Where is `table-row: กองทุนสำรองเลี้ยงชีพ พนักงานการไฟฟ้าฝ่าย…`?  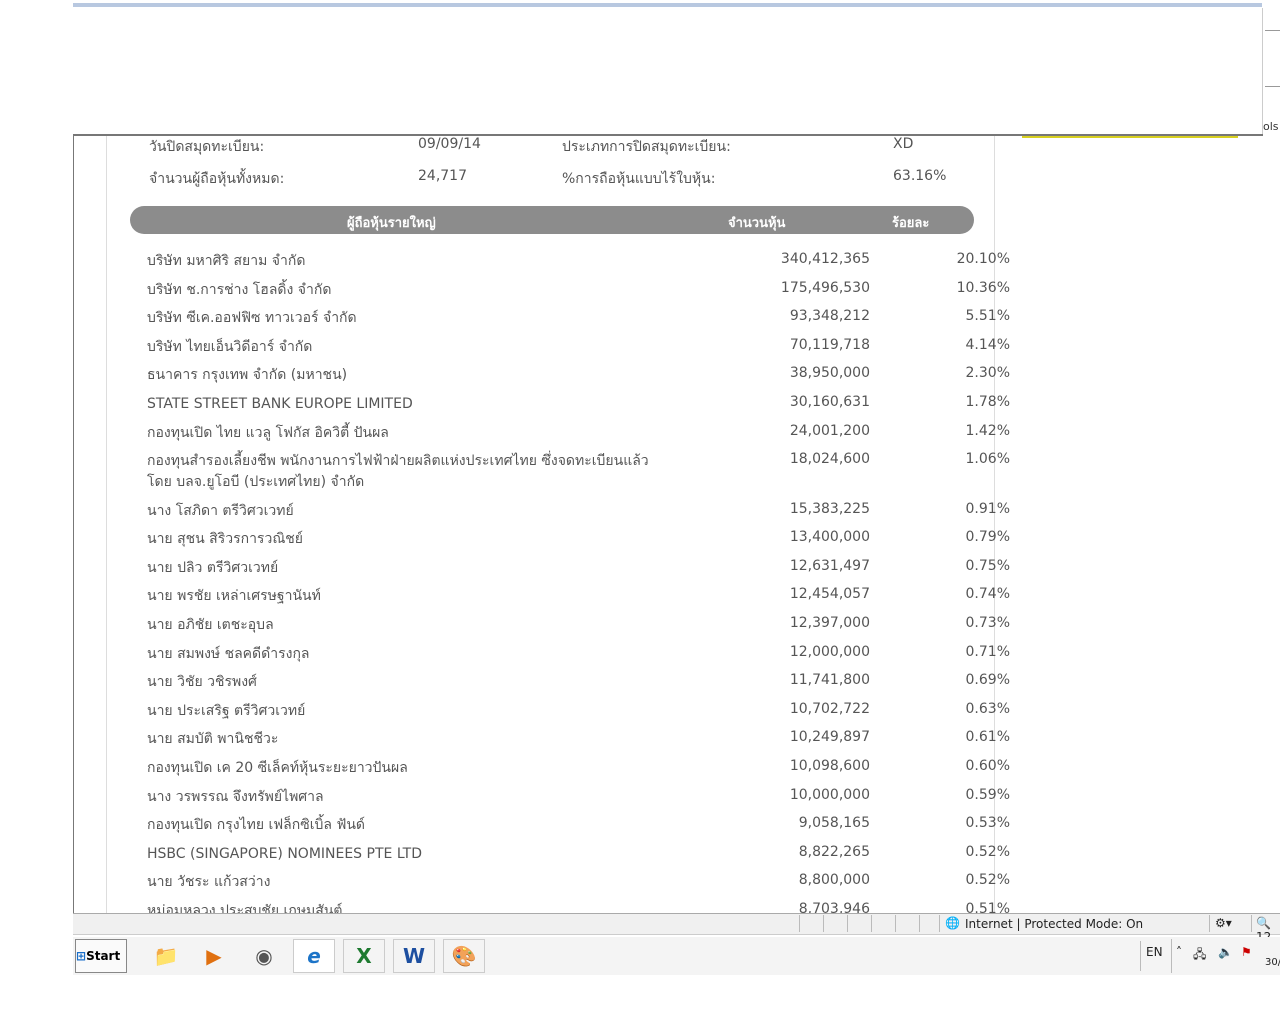 table-row: กองทุนสำรองเลี้ยงชีพ พนักงานการไฟฟ้าฝ่าย… is located at coordinates (578, 471).